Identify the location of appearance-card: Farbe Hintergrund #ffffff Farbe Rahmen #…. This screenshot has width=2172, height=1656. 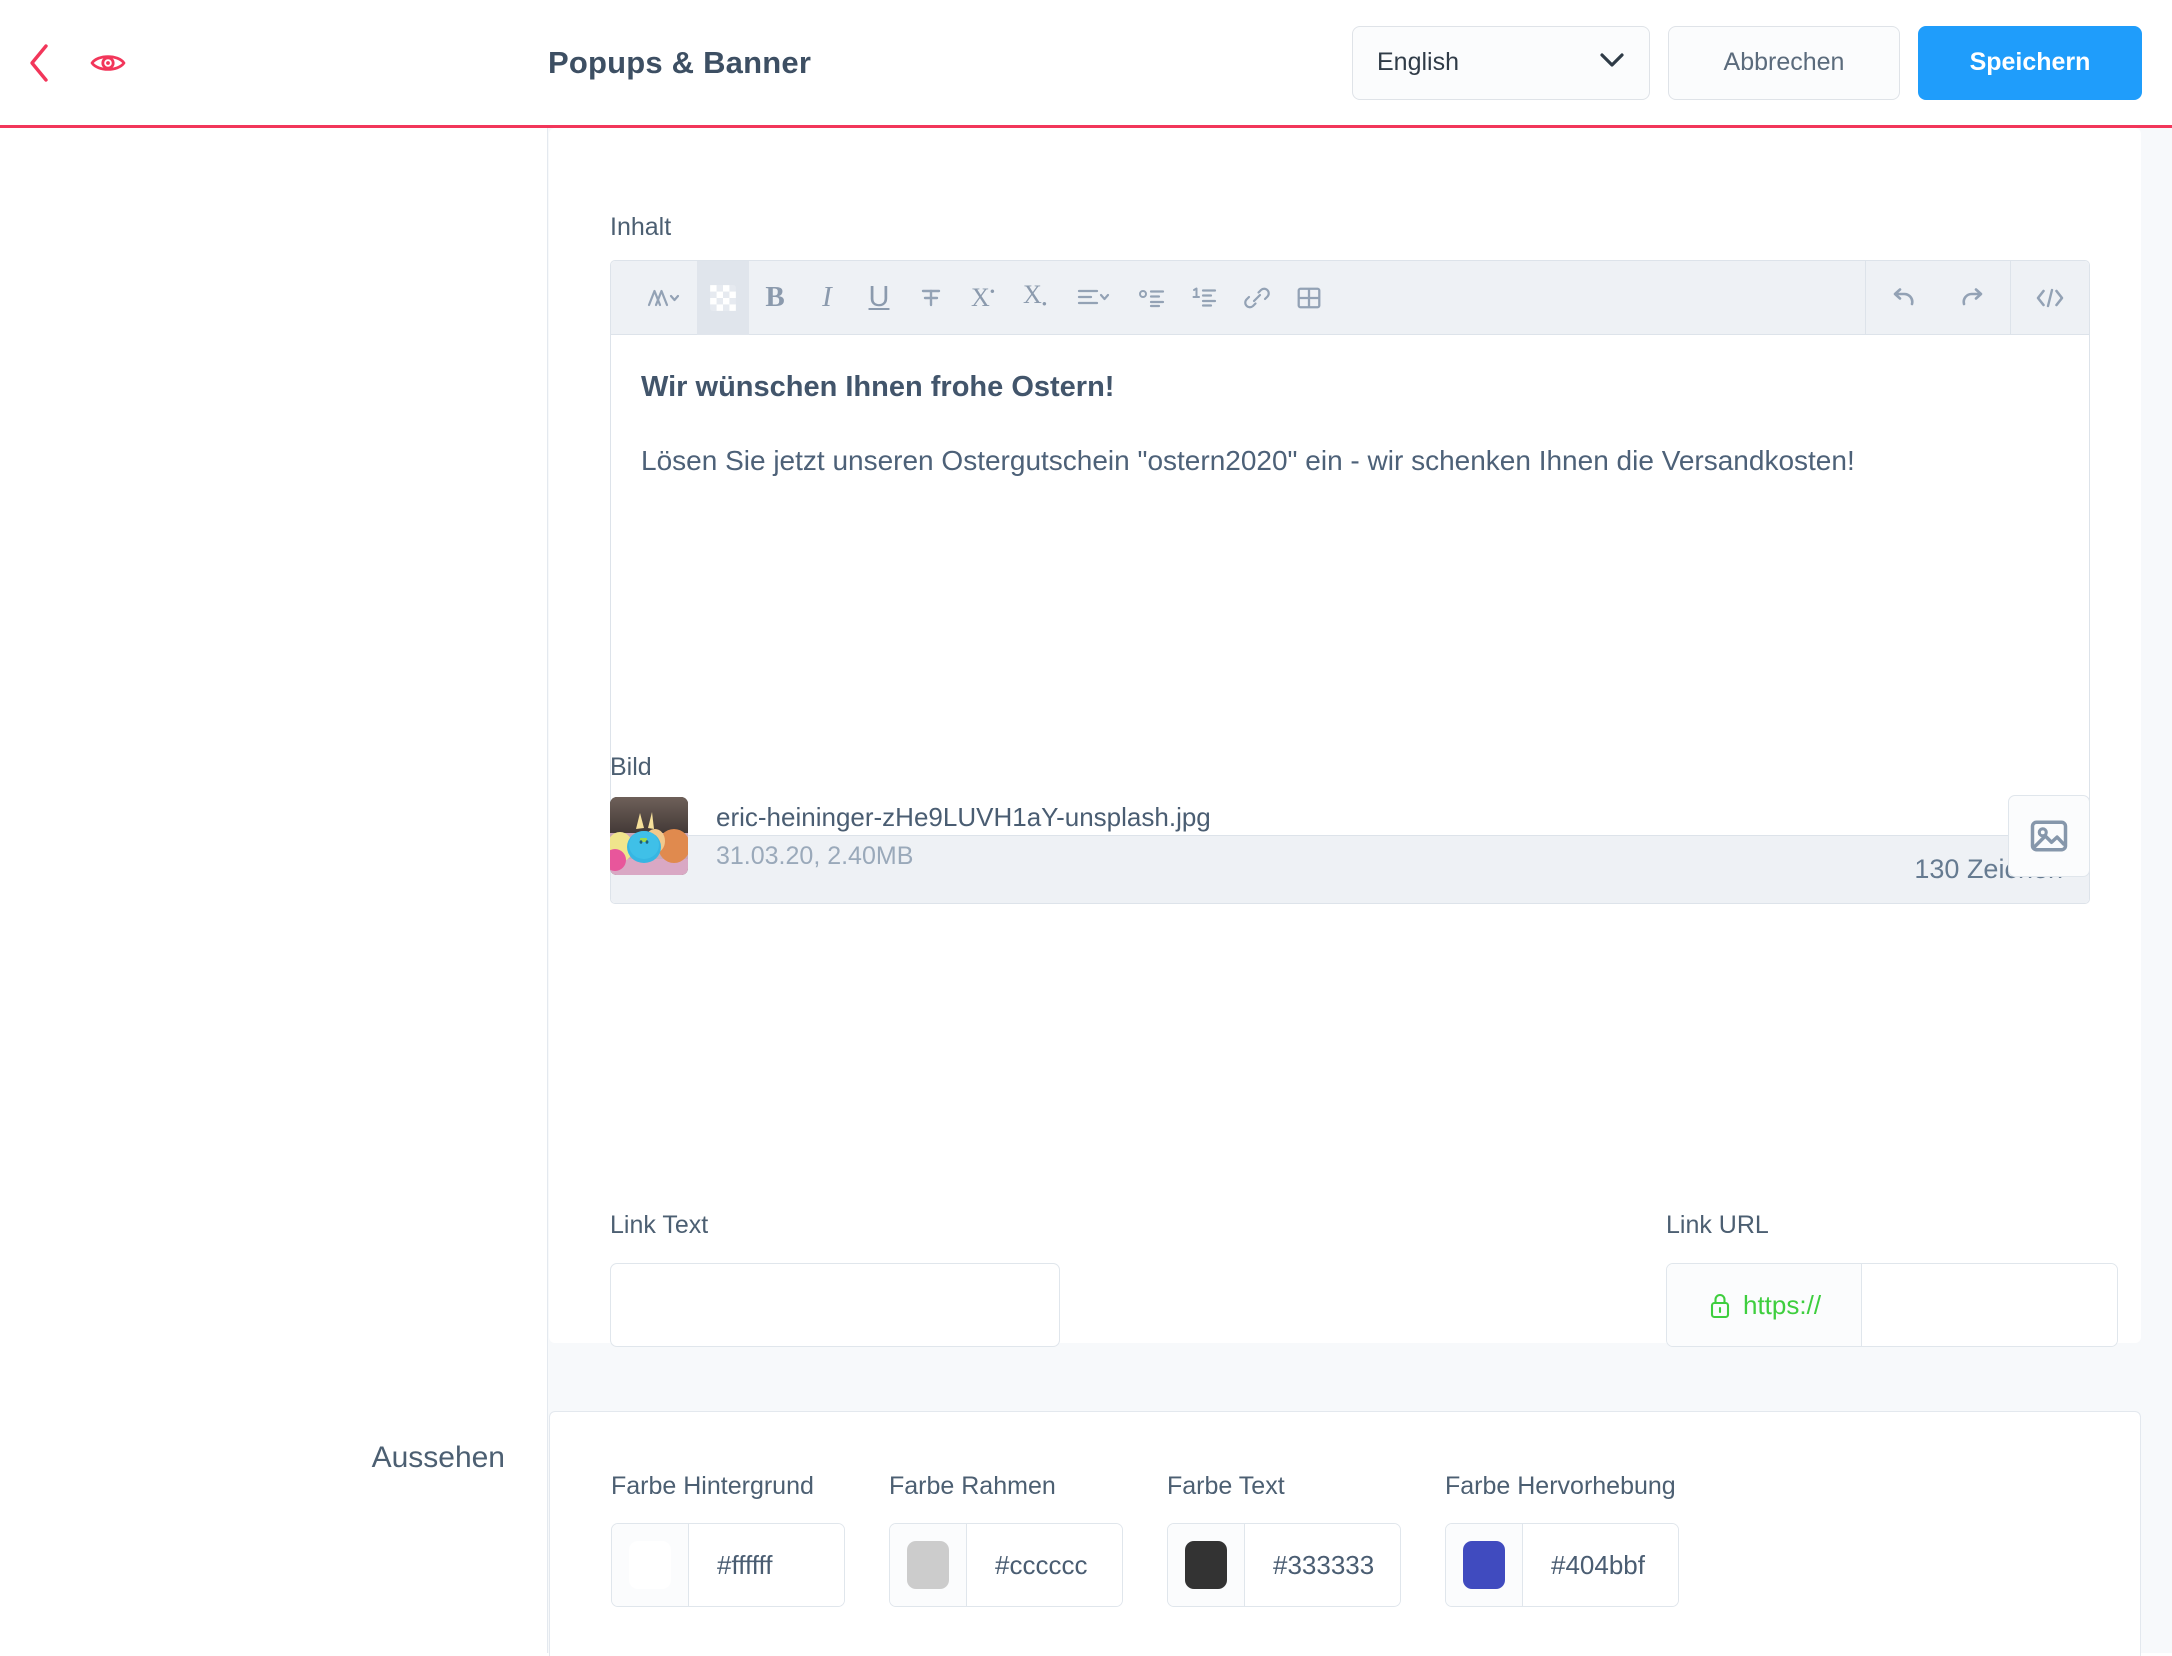
(1345, 1533).